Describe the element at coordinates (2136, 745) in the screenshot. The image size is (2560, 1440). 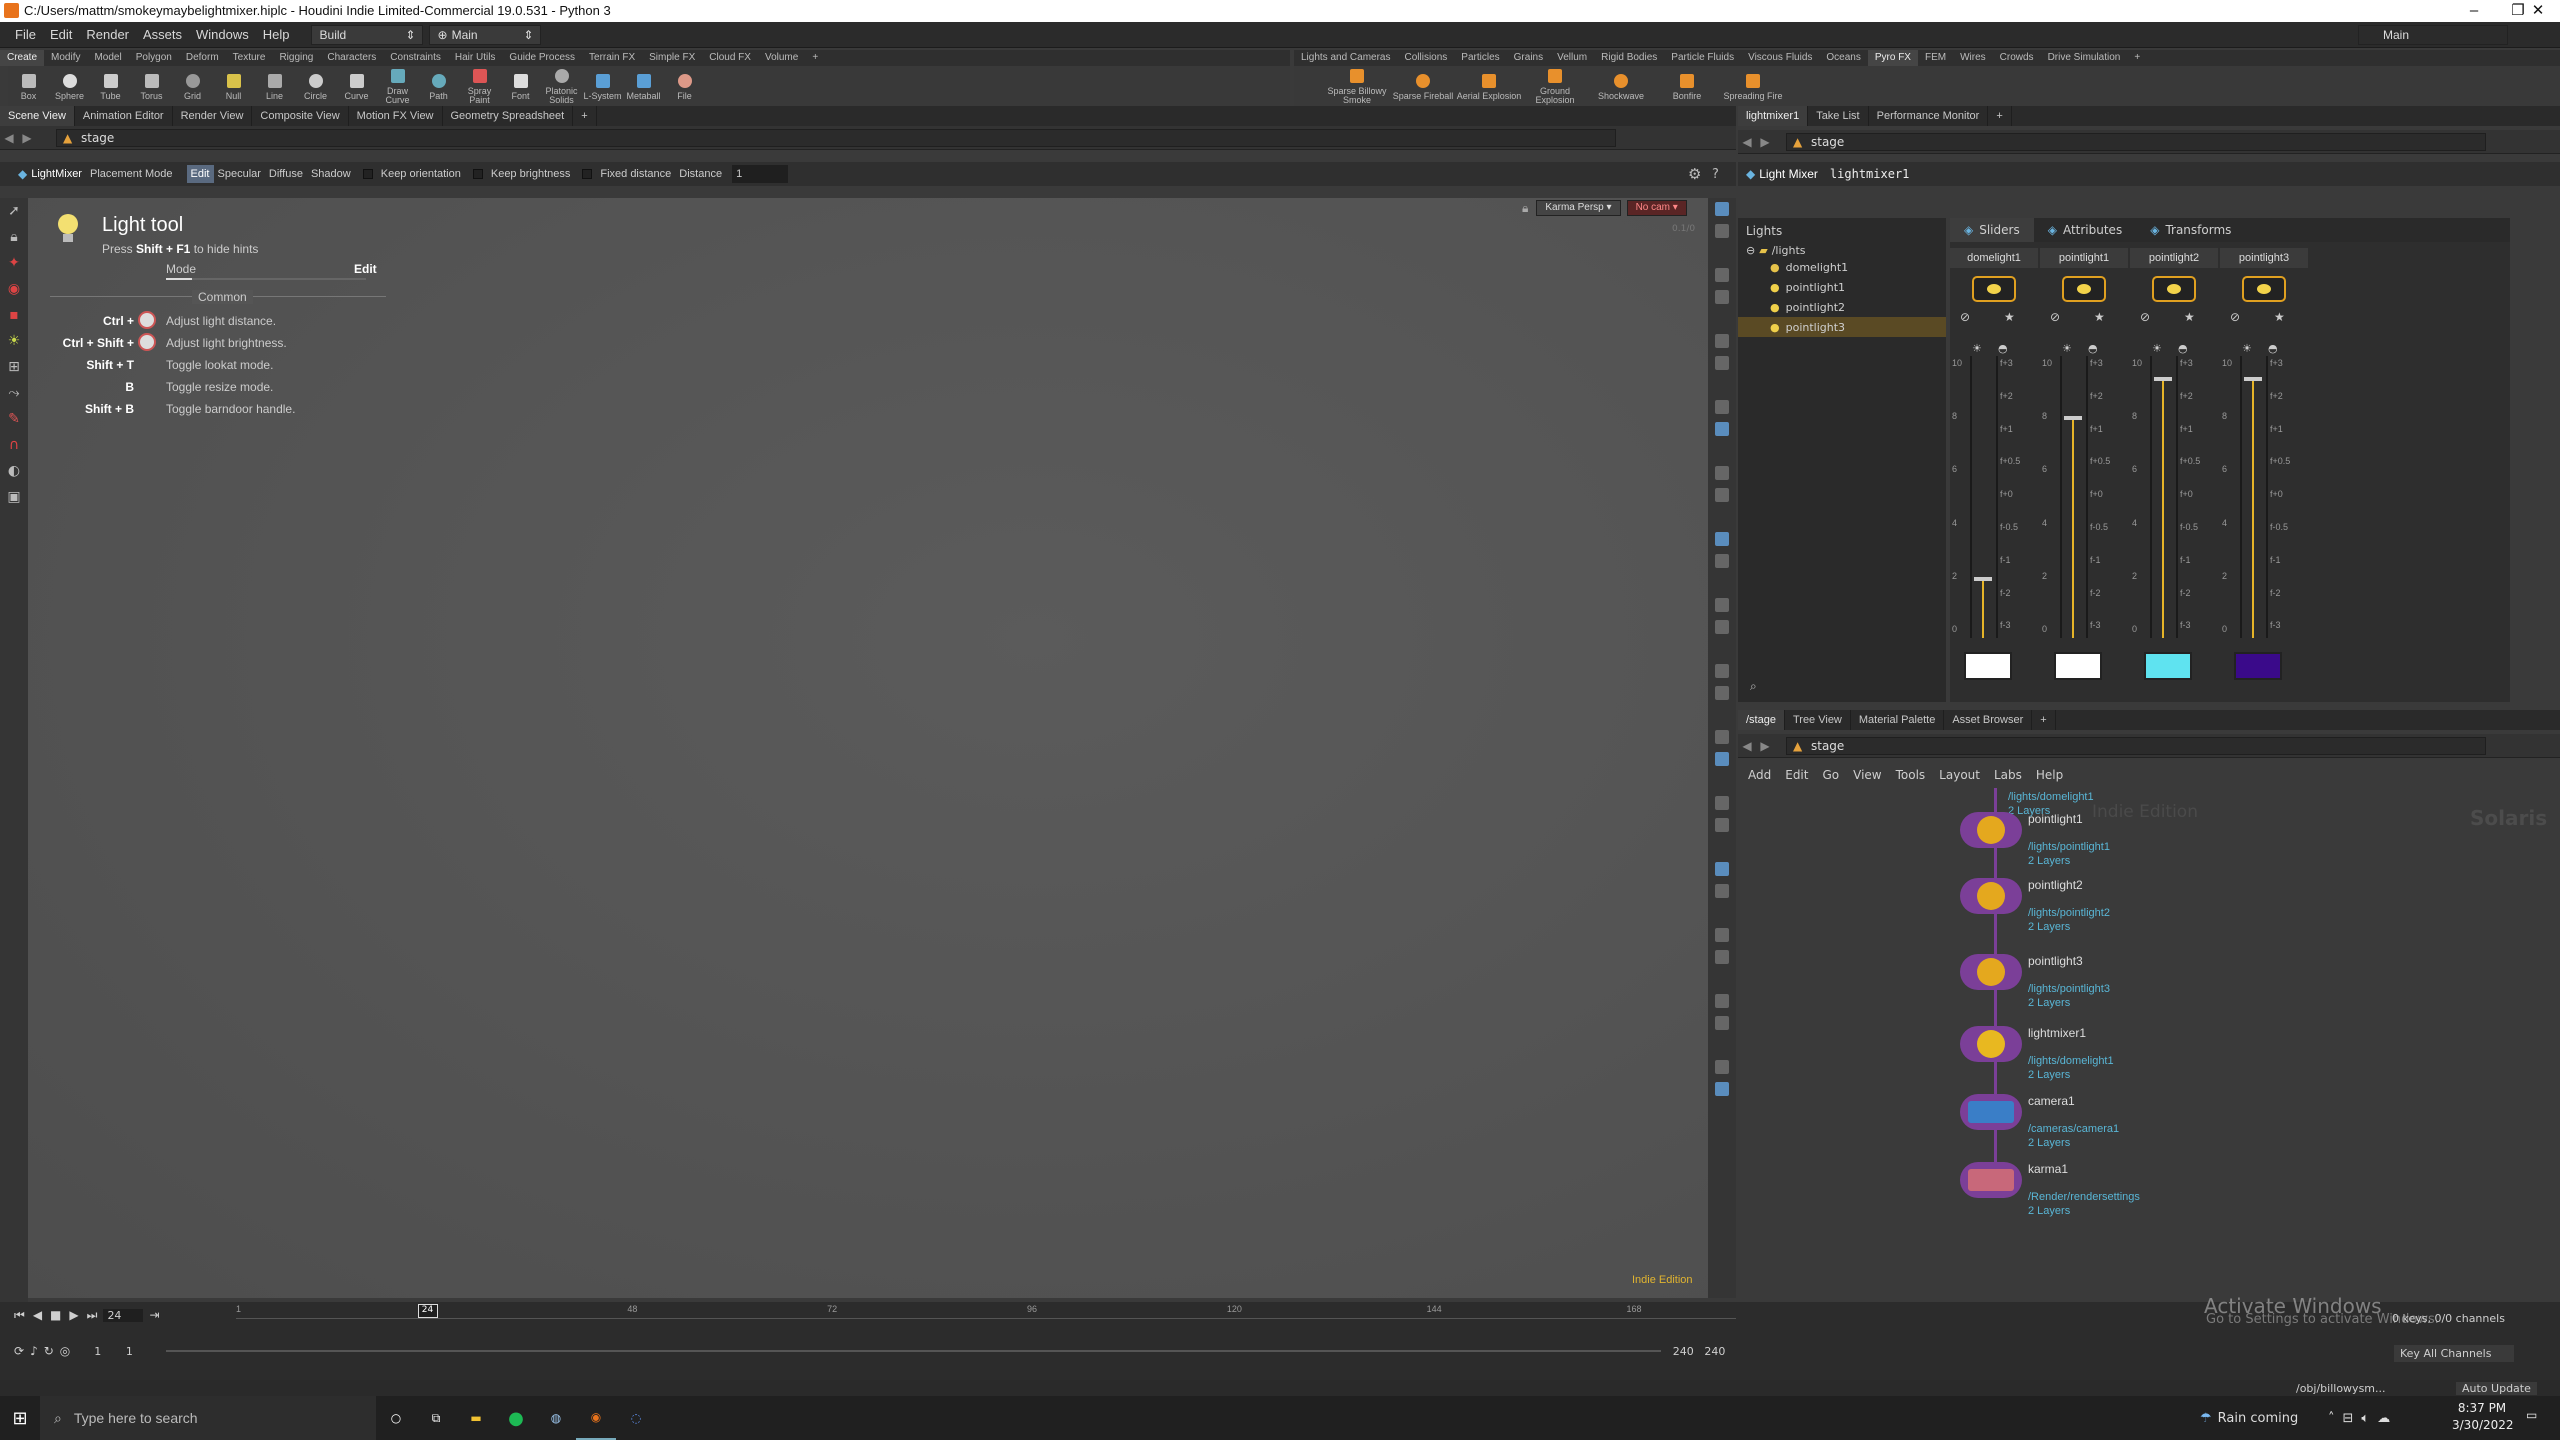
I see `network-path-field: ▲ stage` at that location.